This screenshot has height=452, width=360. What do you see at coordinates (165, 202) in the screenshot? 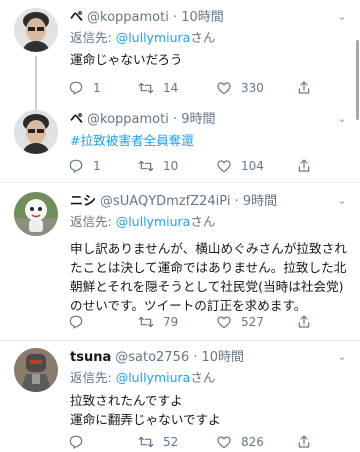
I see `author-handle: @sUAQYDmzfZ24iPi` at bounding box center [165, 202].